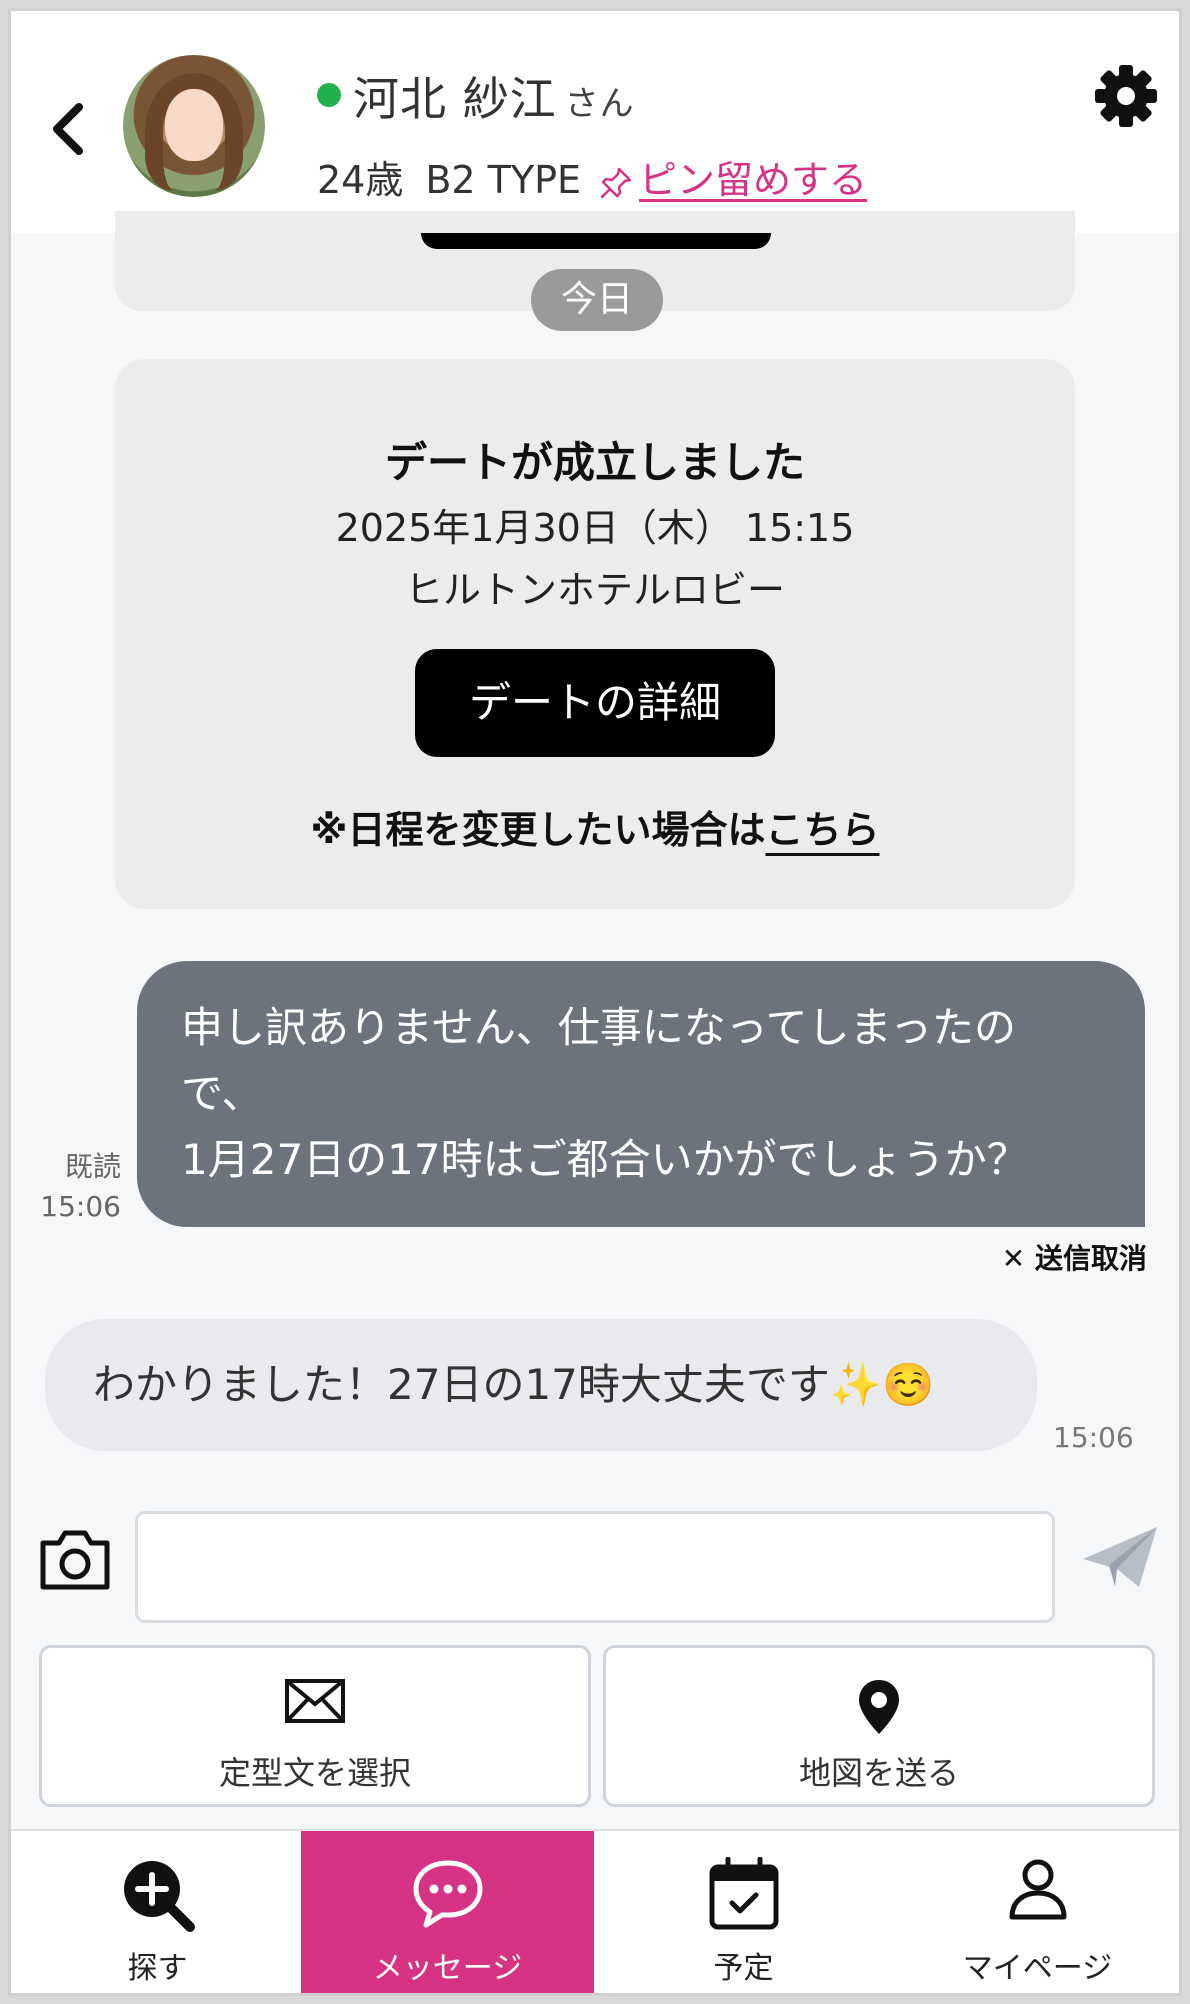  I want to click on nav-schedule: 予定, so click(743, 1912).